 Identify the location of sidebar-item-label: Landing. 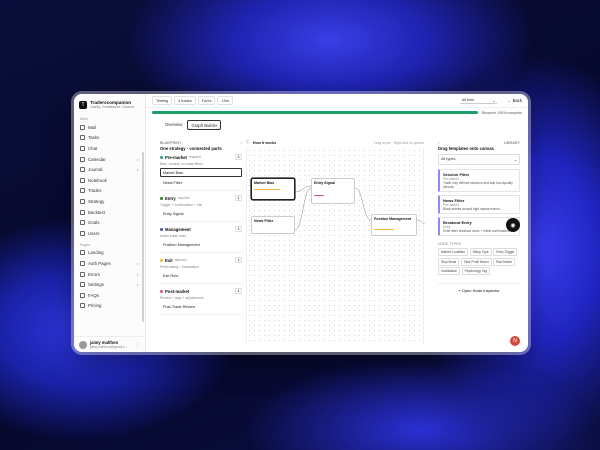
(96, 253).